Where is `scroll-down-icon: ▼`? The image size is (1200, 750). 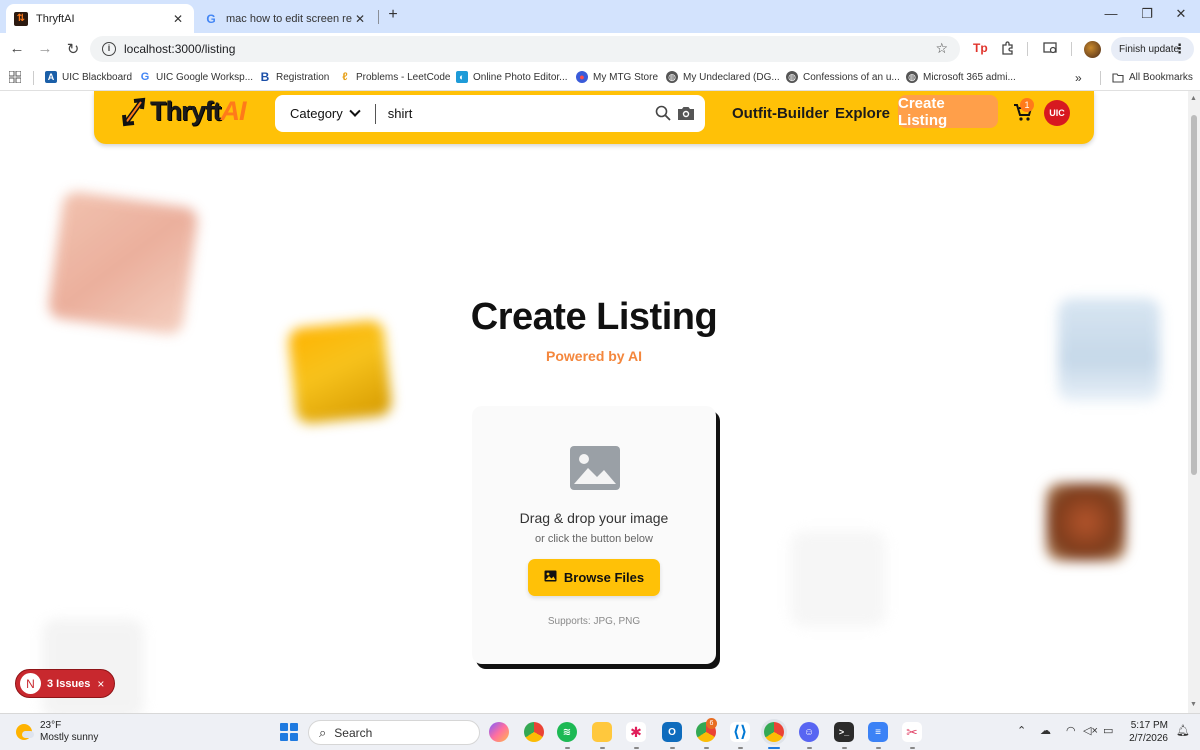 scroll-down-icon: ▼ is located at coordinates (1193, 704).